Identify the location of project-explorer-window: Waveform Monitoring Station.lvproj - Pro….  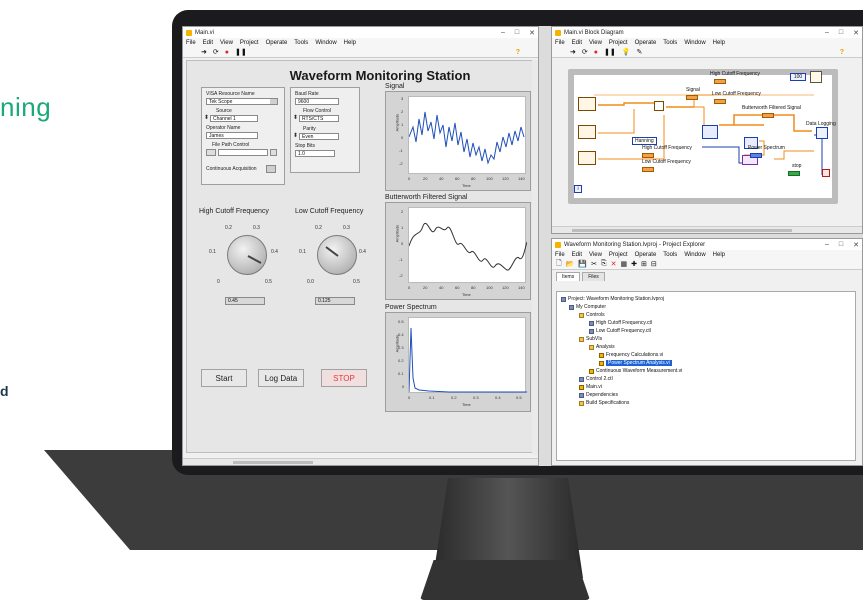
(707, 352).